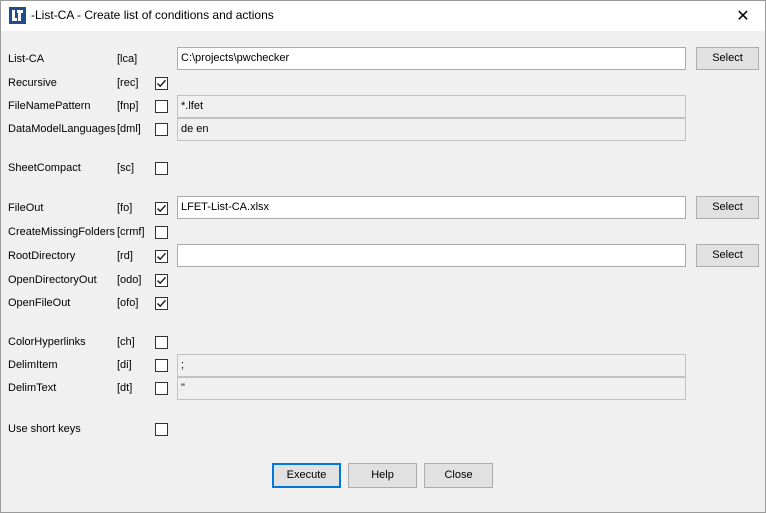  Describe the element at coordinates (62, 129) in the screenshot. I see `label-data-model-languages: DataModelLanguages` at that location.